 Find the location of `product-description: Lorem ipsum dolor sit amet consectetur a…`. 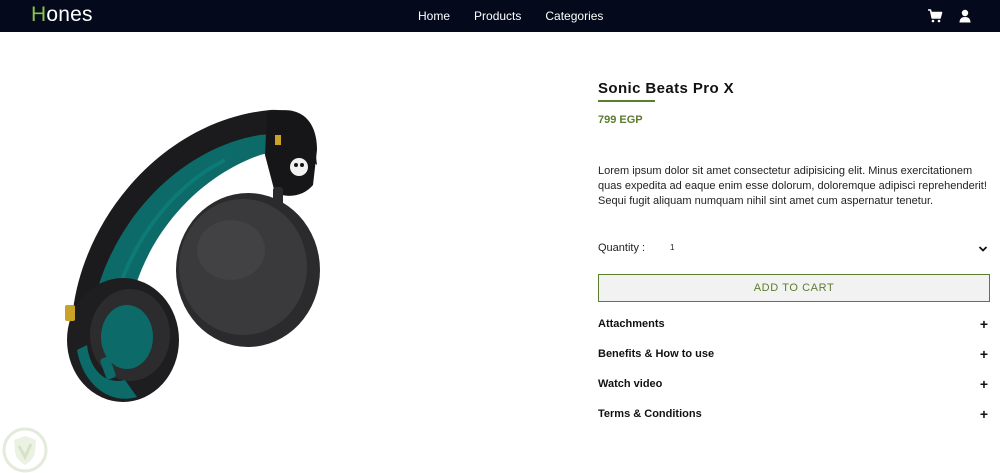

product-description: Lorem ipsum dolor sit amet consectetur a… is located at coordinates (792, 186).